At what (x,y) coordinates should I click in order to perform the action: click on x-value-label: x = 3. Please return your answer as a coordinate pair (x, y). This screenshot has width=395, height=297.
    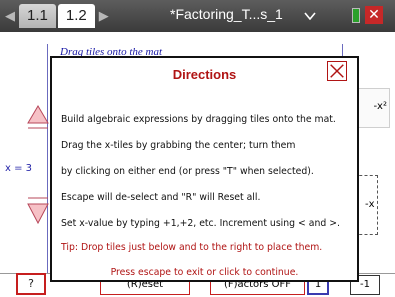
    Looking at the image, I should click on (19, 168).